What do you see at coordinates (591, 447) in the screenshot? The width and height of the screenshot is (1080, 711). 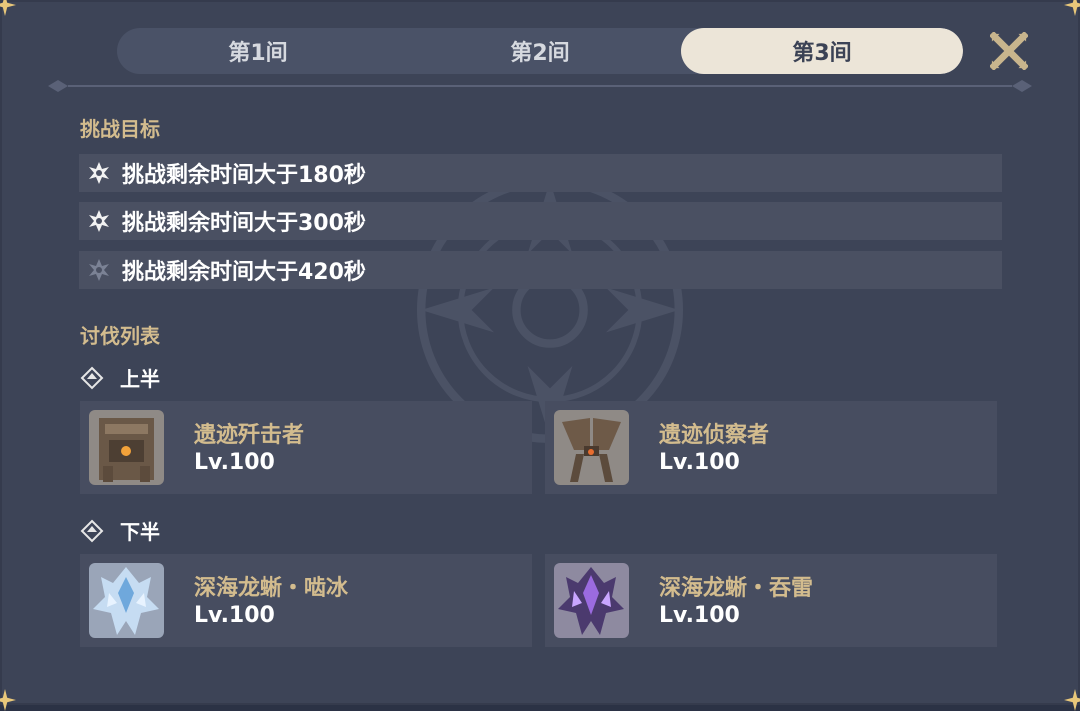 I see `ruin-scout-portrait` at bounding box center [591, 447].